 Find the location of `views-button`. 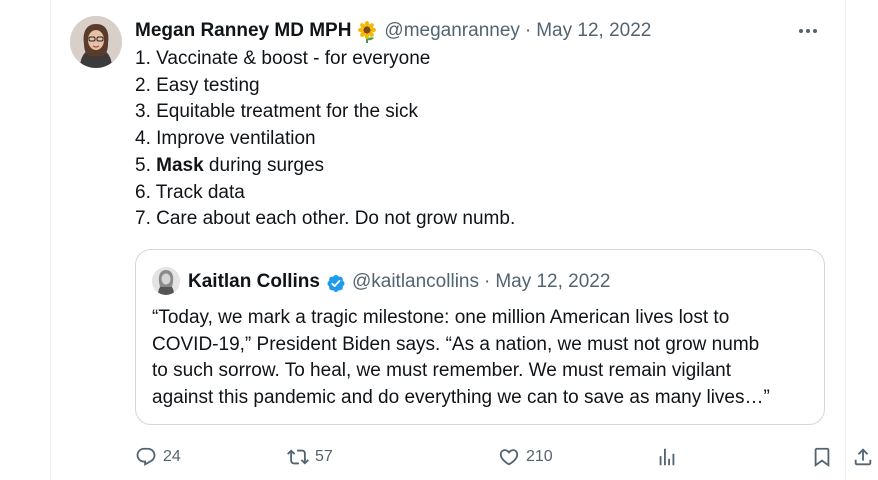

views-button is located at coordinates (667, 457).